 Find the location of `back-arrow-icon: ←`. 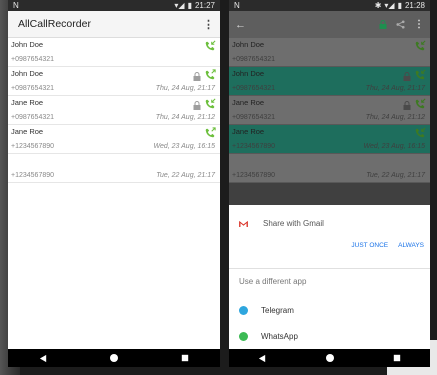

back-arrow-icon: ← is located at coordinates (240, 25).